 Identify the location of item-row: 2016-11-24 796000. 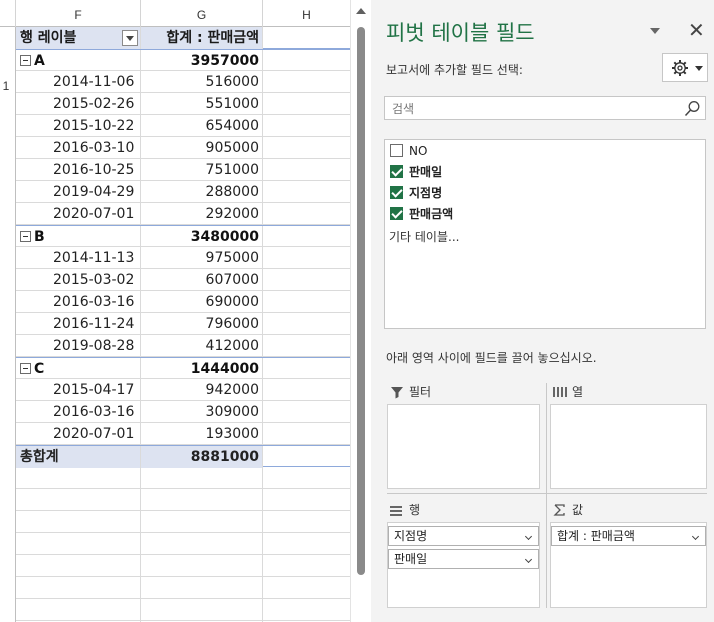
(183, 324).